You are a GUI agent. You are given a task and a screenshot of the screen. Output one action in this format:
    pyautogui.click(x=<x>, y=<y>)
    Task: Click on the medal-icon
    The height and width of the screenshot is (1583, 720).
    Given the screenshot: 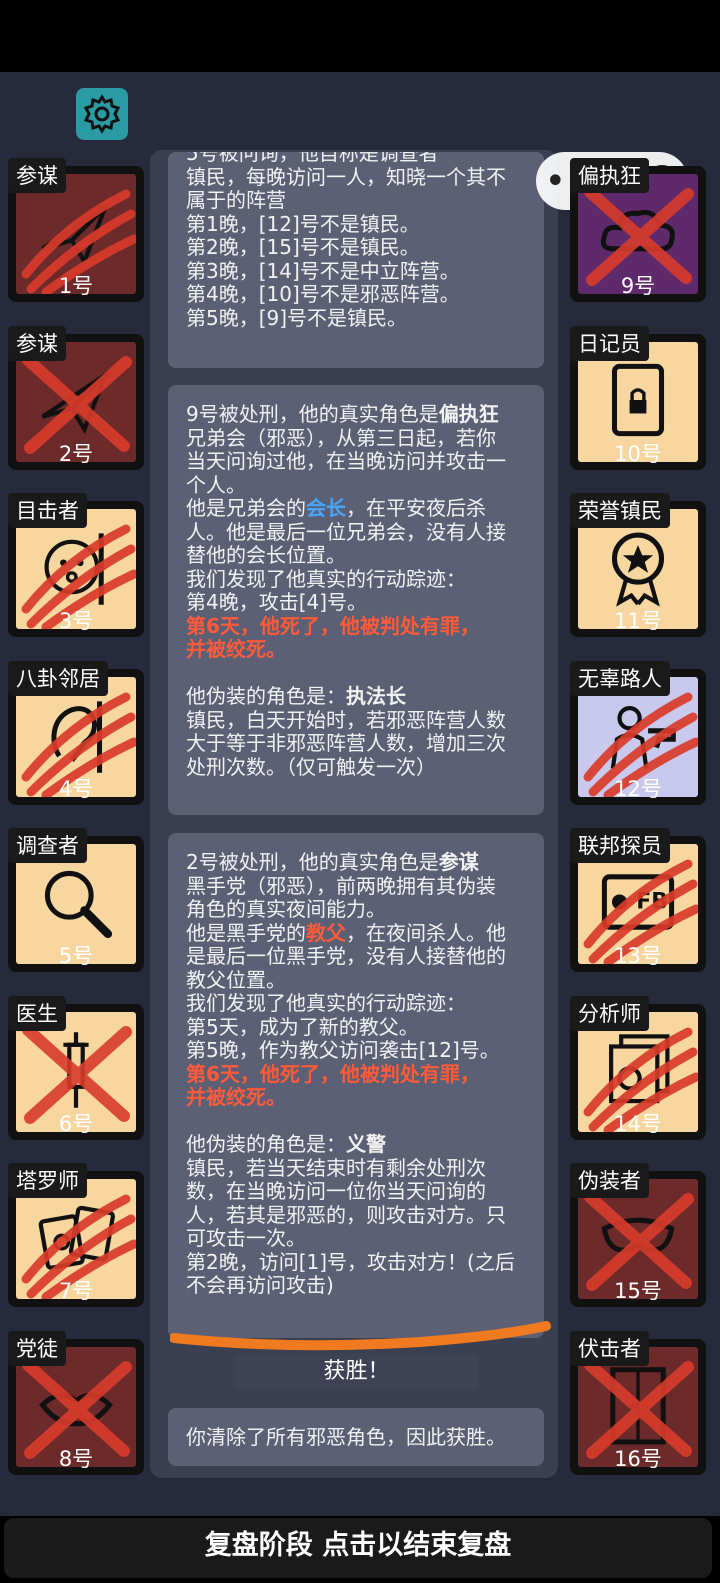 What is the action you would take?
    pyautogui.click(x=638, y=569)
    